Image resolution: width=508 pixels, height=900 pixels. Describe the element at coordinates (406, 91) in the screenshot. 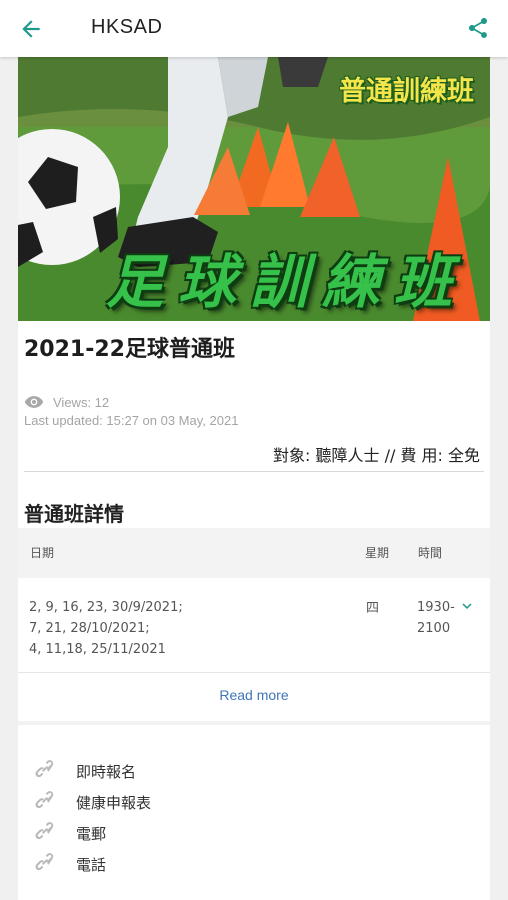

I see `hero-tag: 普通訓練班` at that location.